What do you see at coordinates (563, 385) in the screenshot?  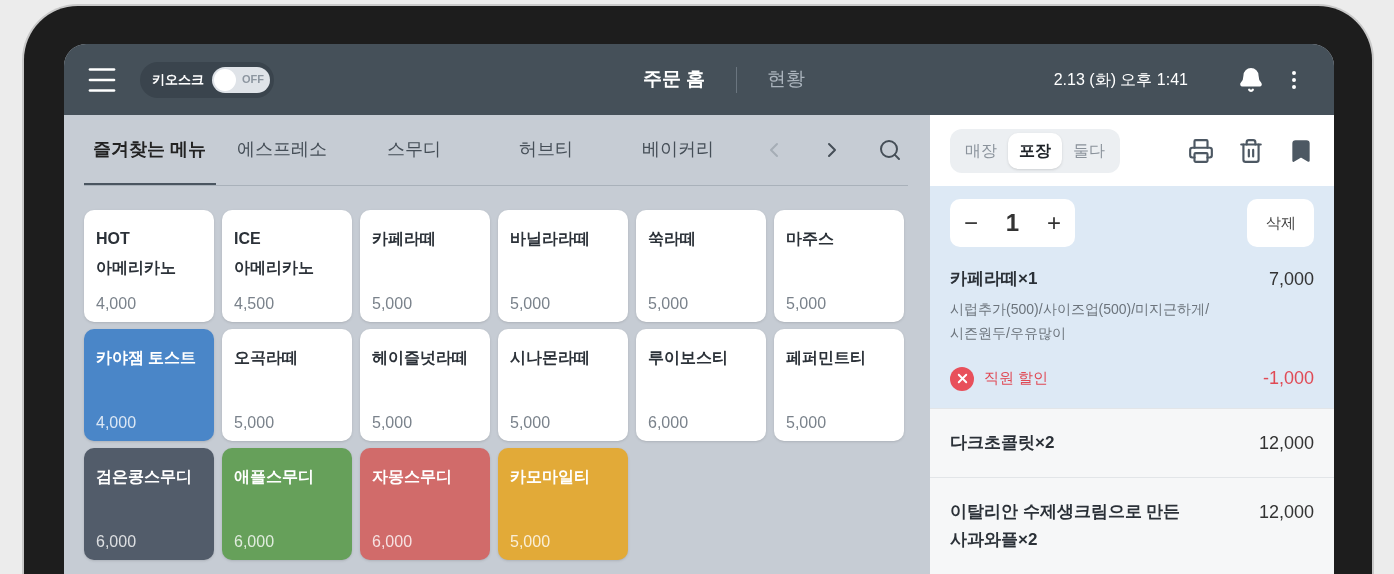 I see `menu-tile: 시나몬라떼 5,000` at bounding box center [563, 385].